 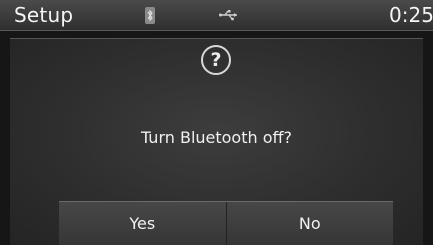 I want to click on dialog-message: Turn Bluetooth off?, so click(x=216, y=137).